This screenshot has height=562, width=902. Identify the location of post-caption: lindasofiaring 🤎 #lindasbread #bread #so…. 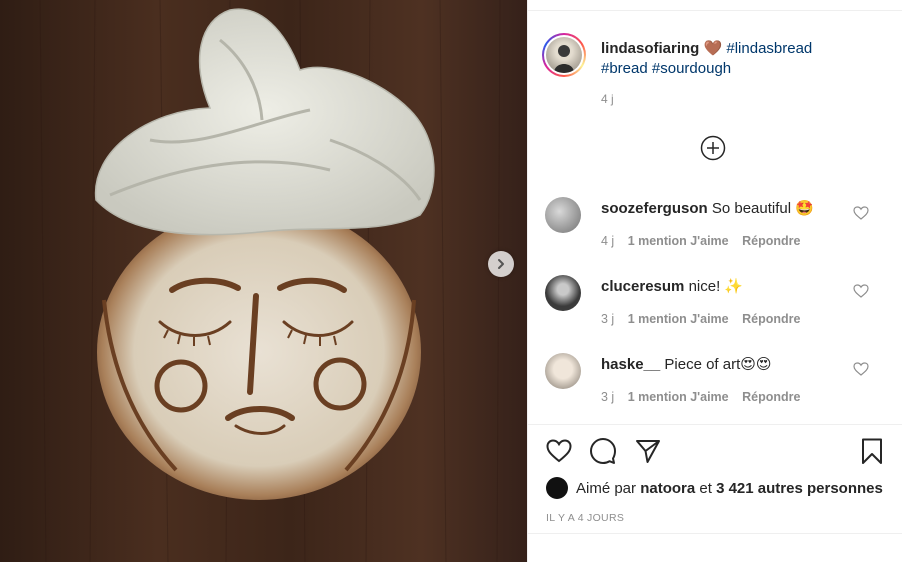
(736, 58).